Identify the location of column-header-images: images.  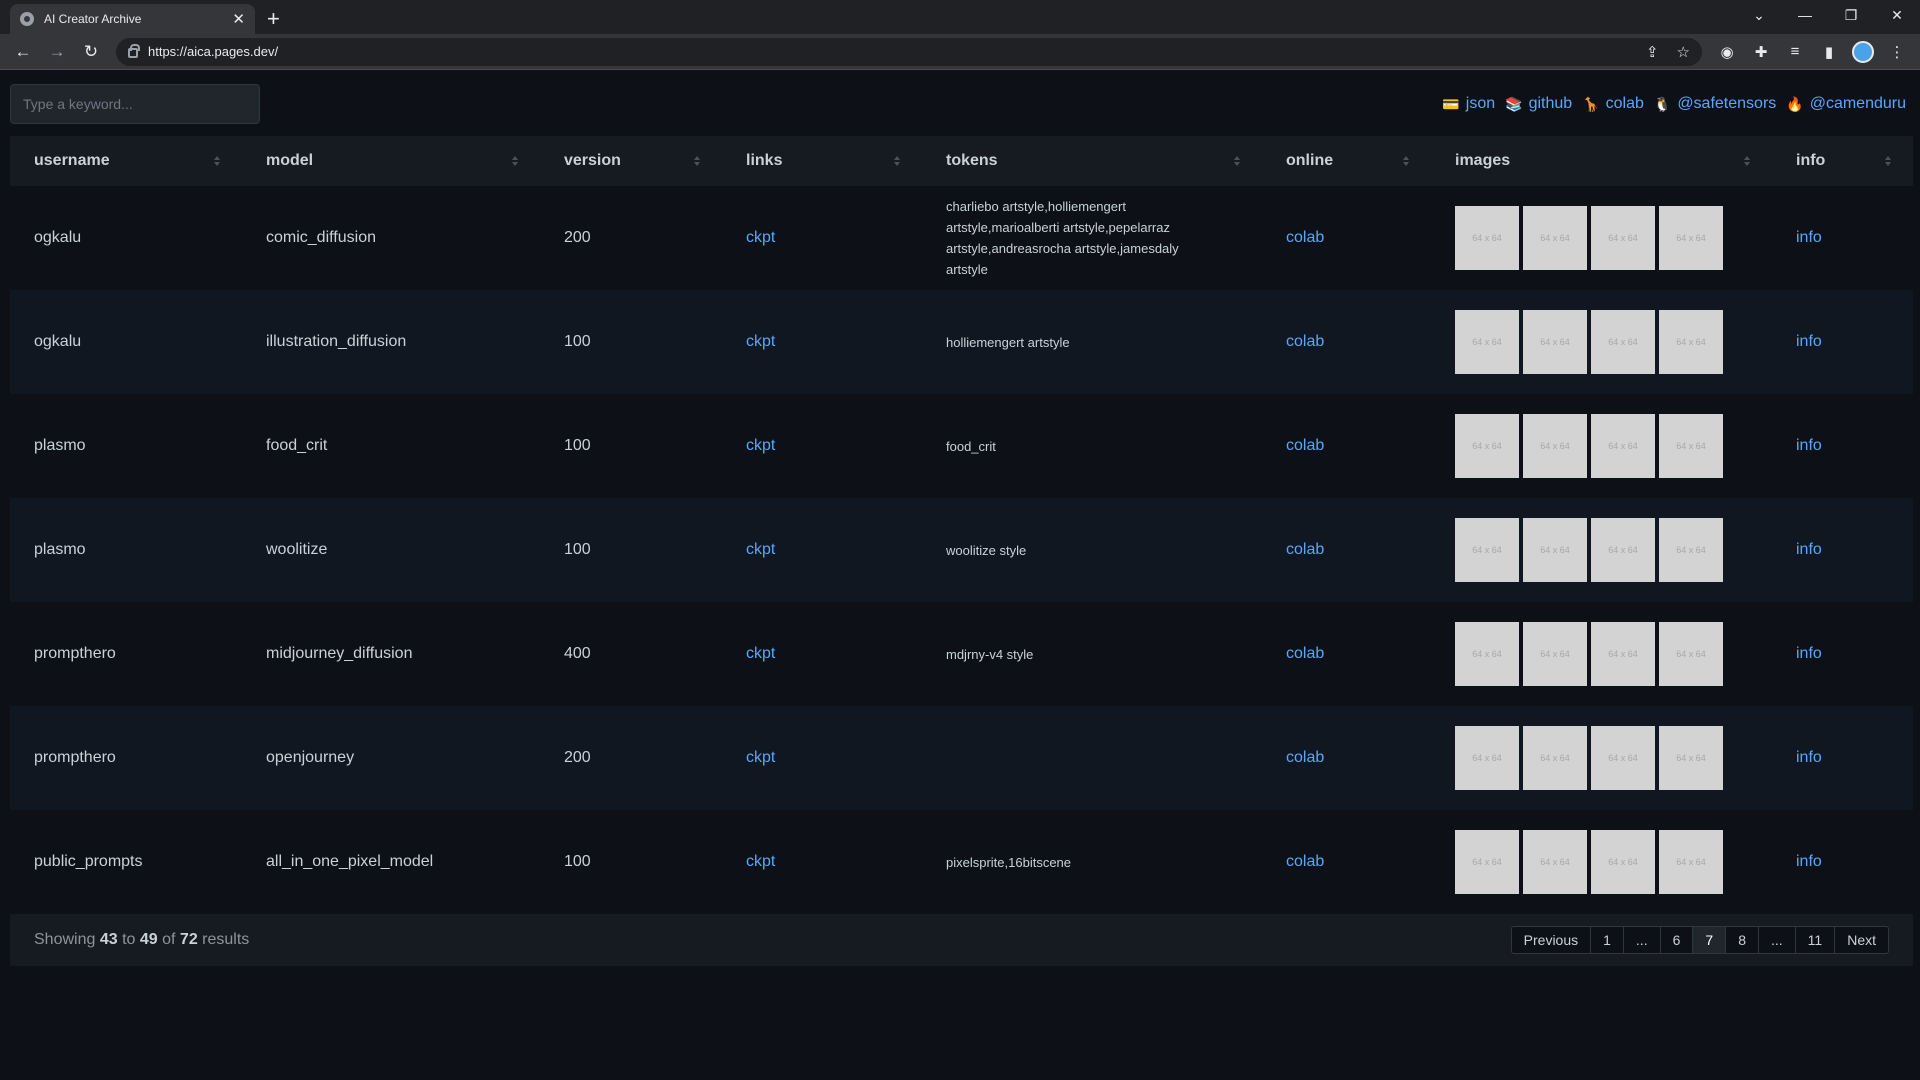
(1601, 161).